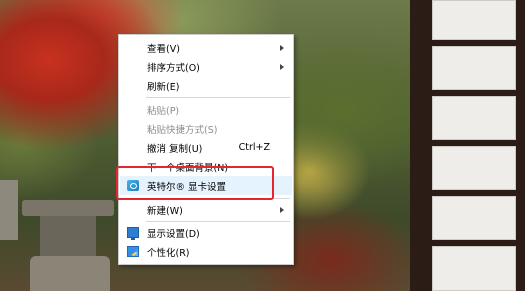  What do you see at coordinates (70, 273) in the screenshot?
I see `wallpaper-lantern-base` at bounding box center [70, 273].